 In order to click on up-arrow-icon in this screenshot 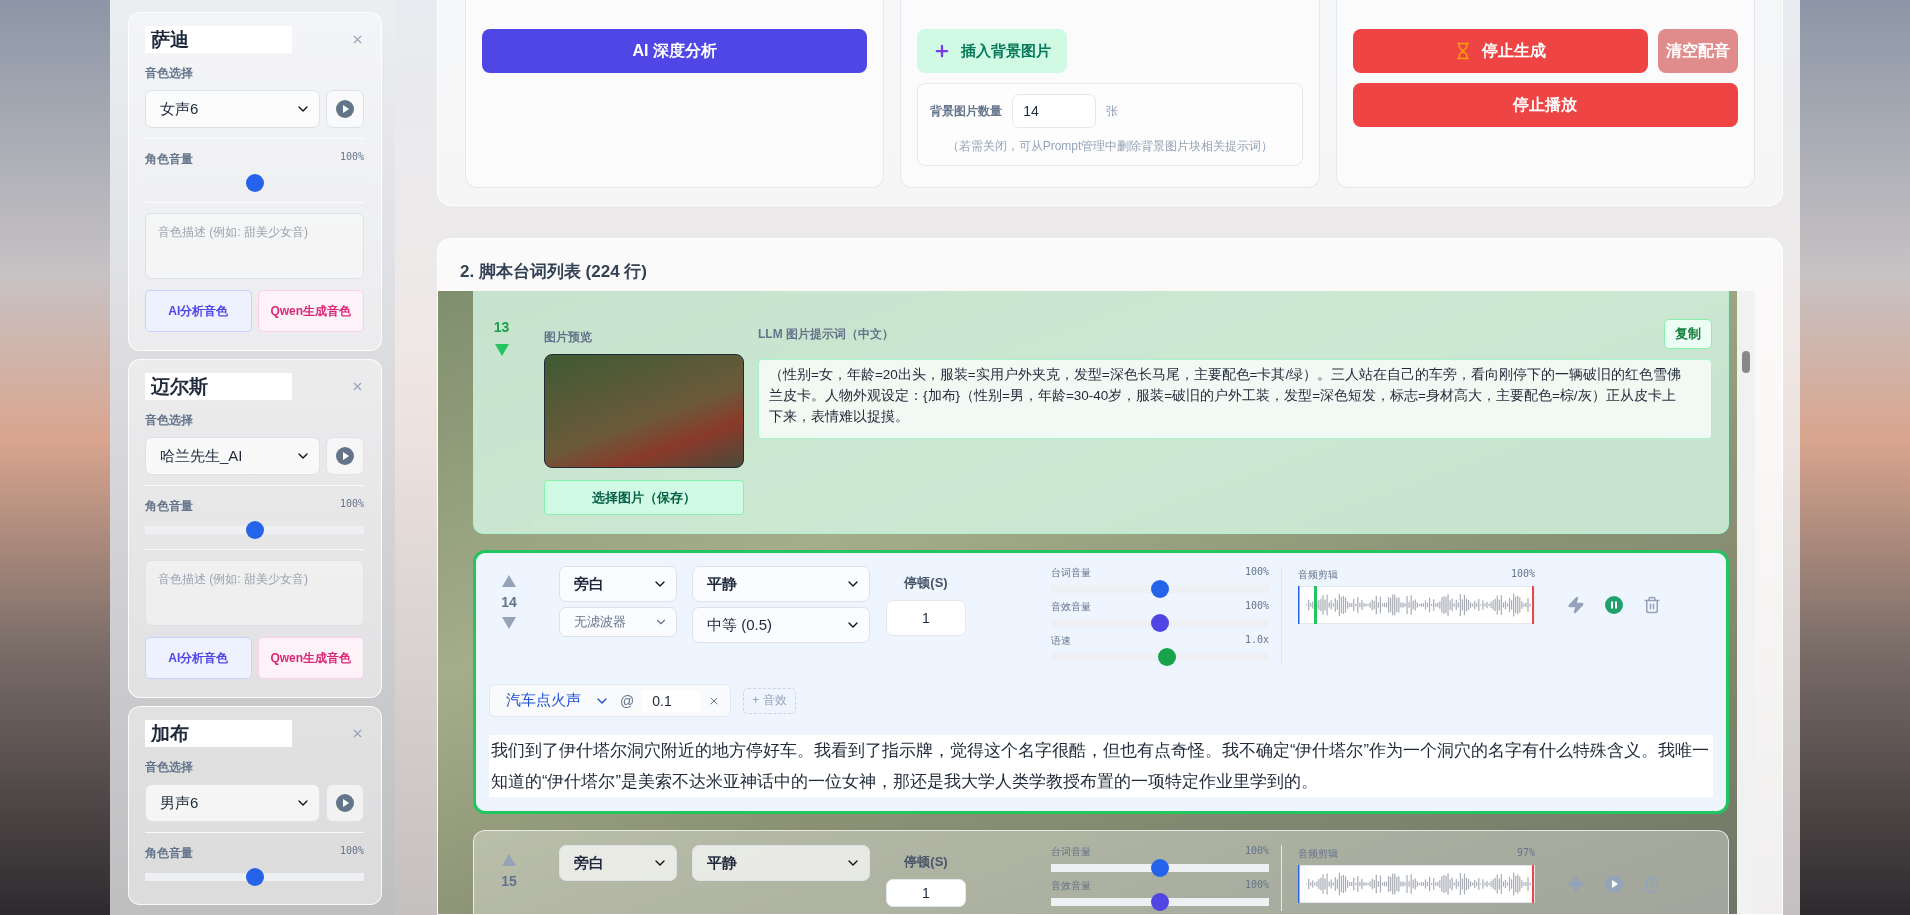, I will do `click(509, 581)`.